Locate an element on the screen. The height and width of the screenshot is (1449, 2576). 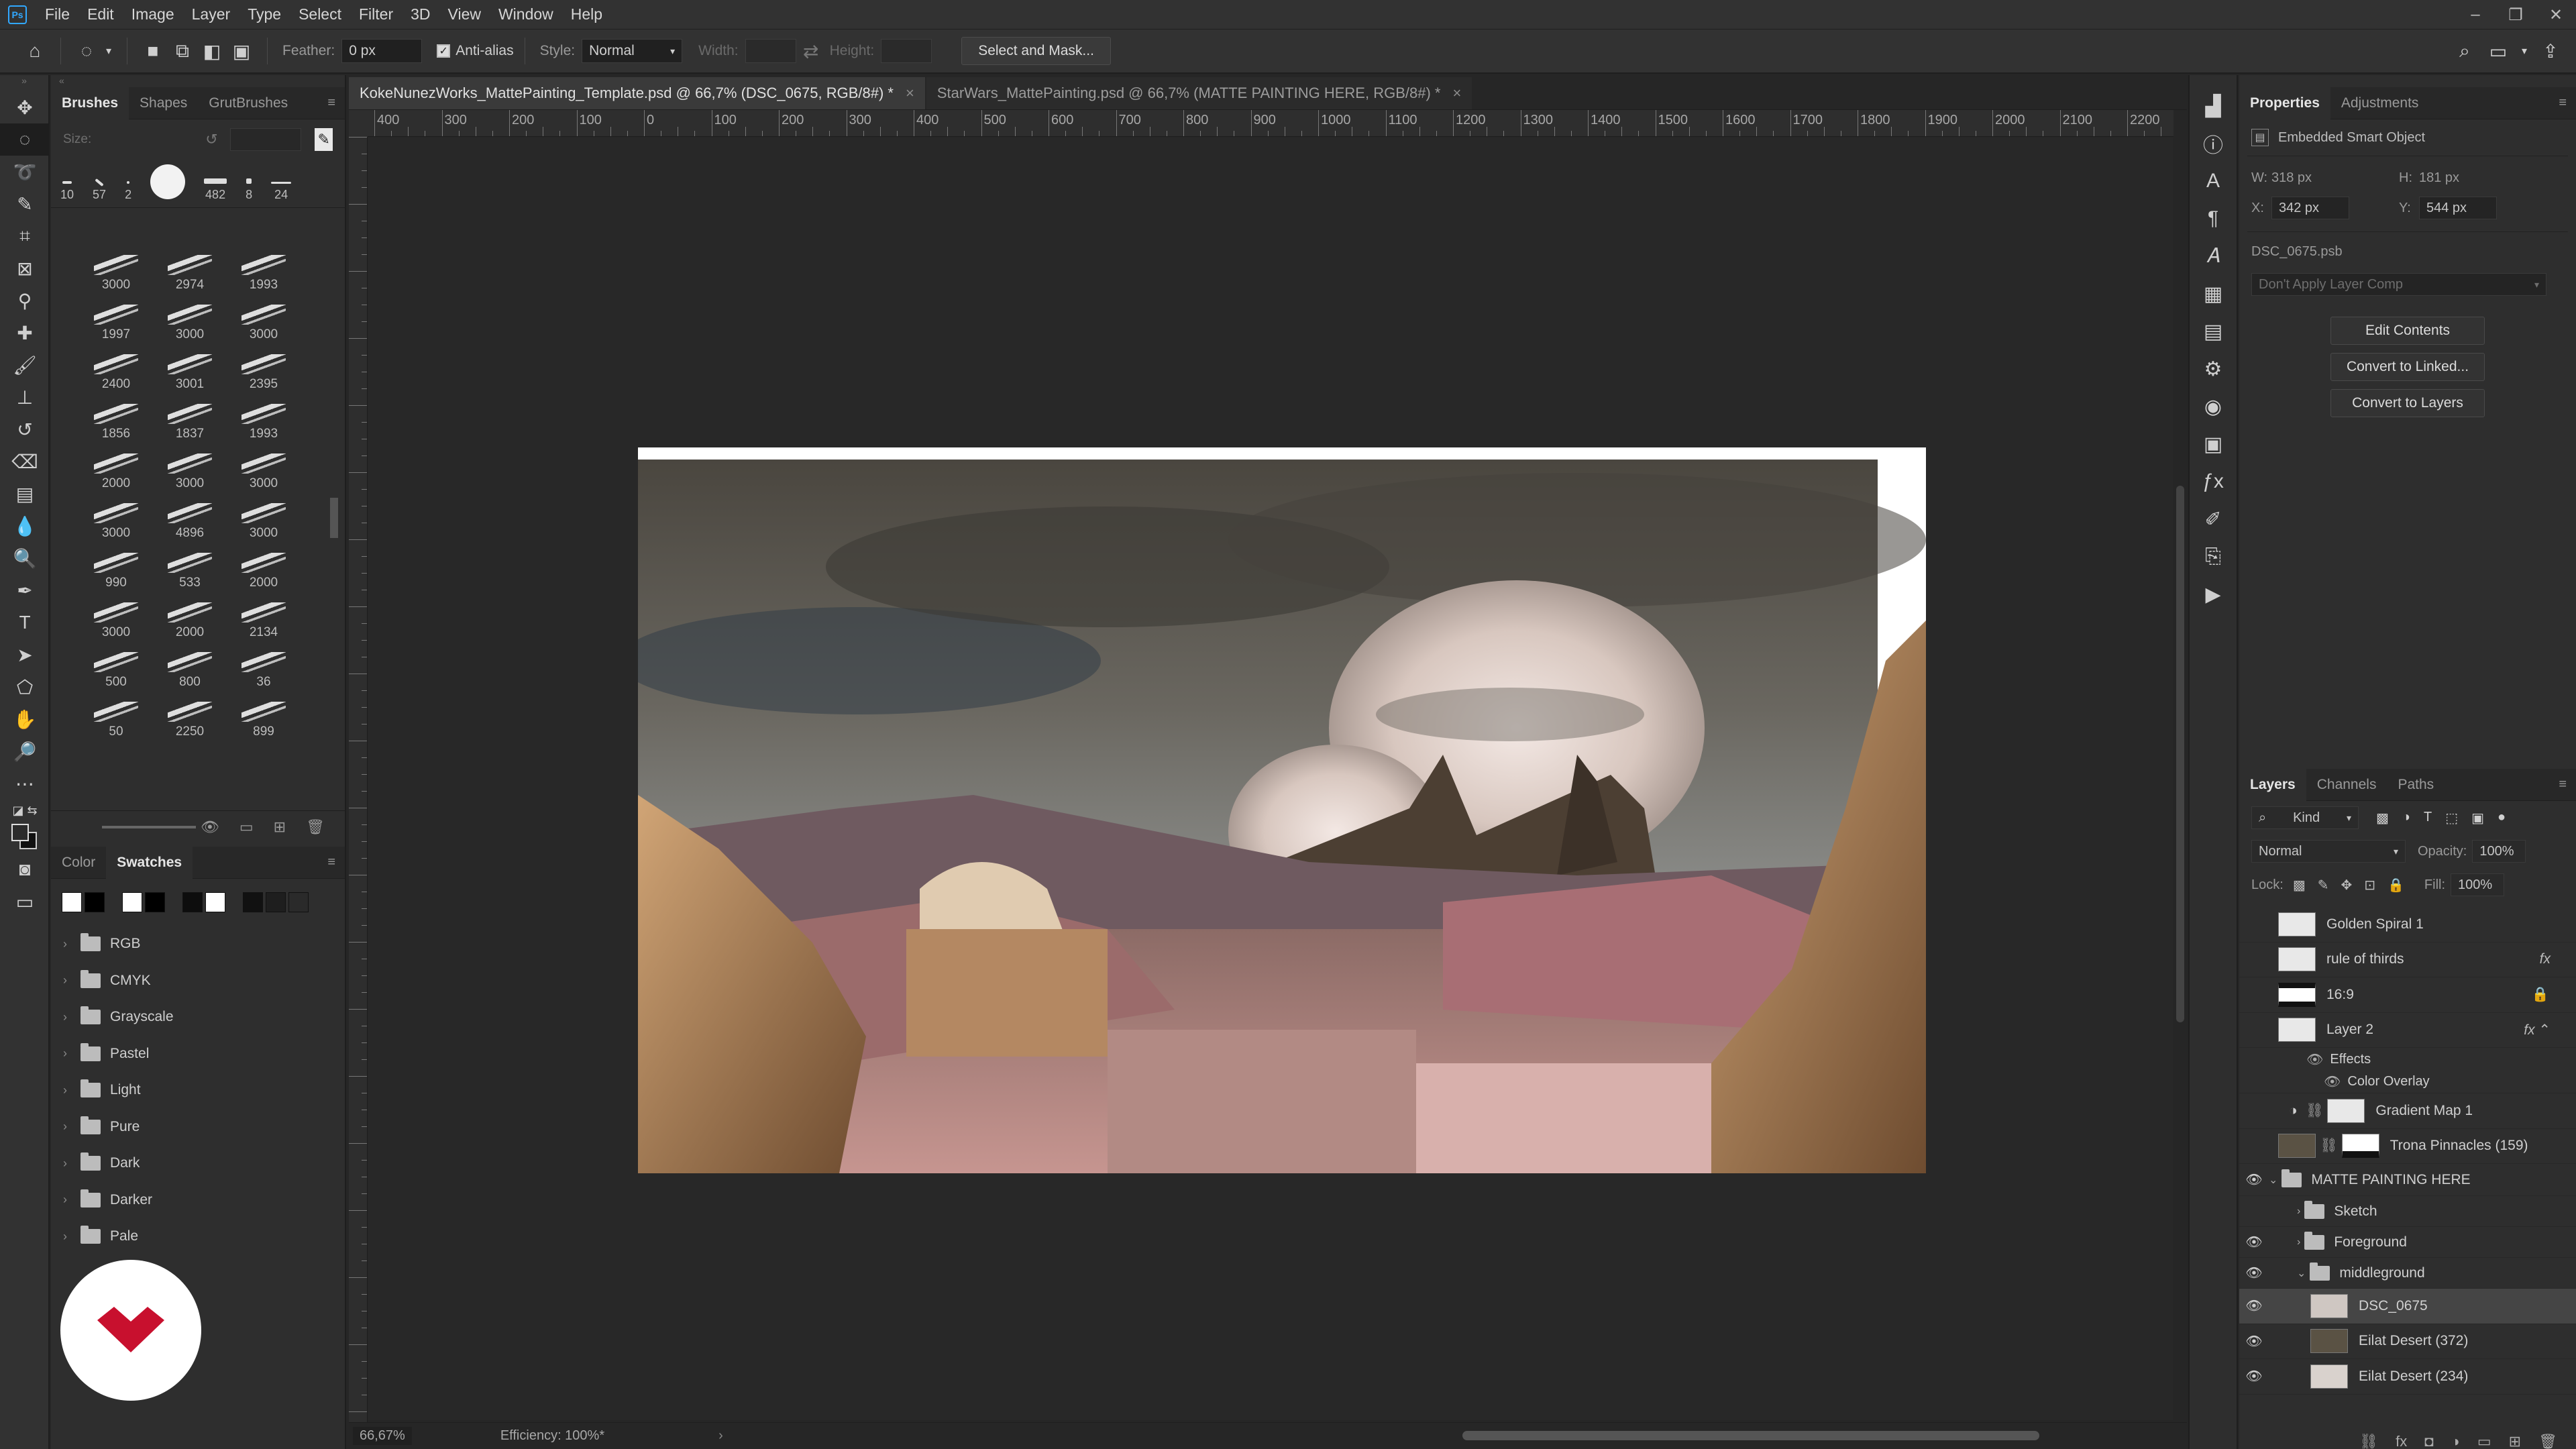
layer-group-row: 👁 ⌄ MATTE PAINTING HERE is located at coordinates (2407, 1180).